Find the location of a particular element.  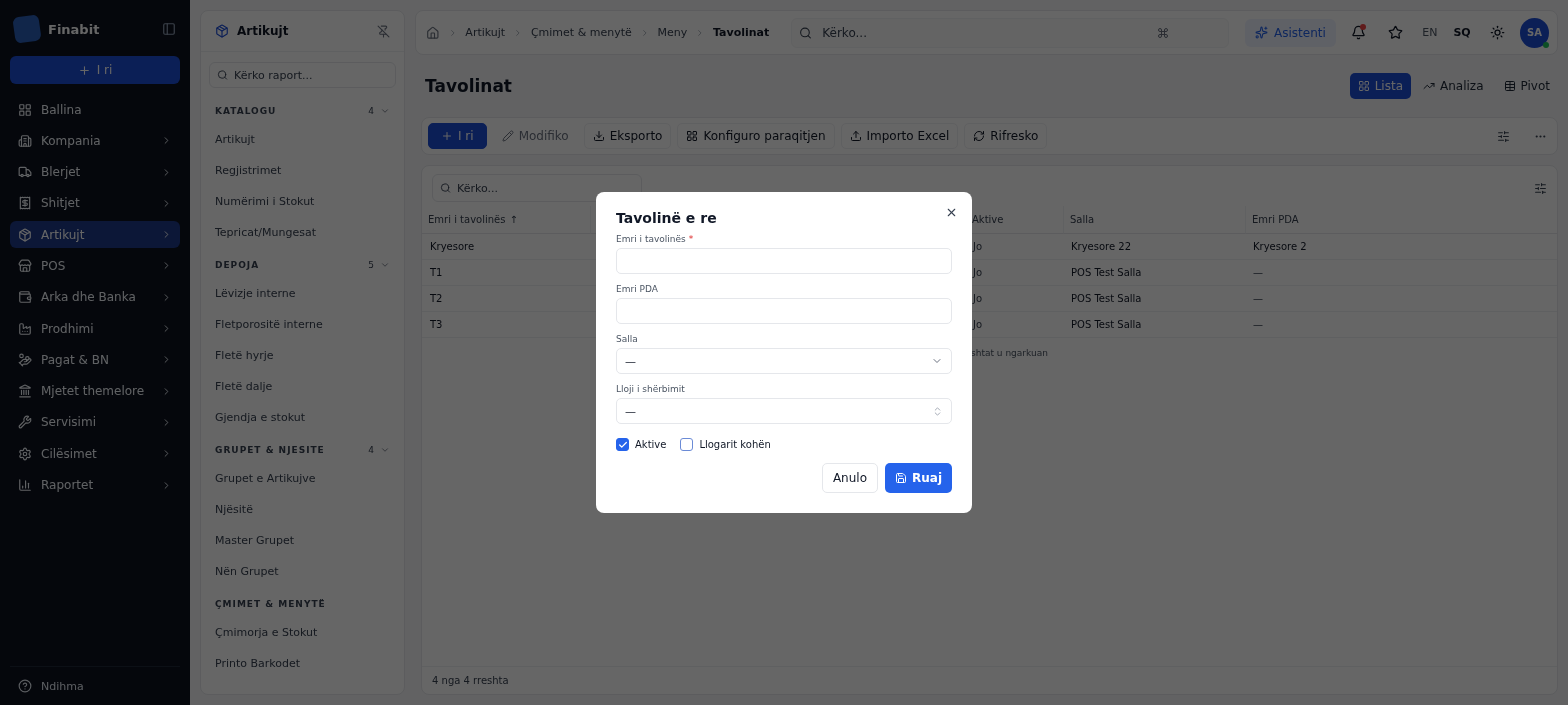

report-link: Njësitë is located at coordinates (302, 509).